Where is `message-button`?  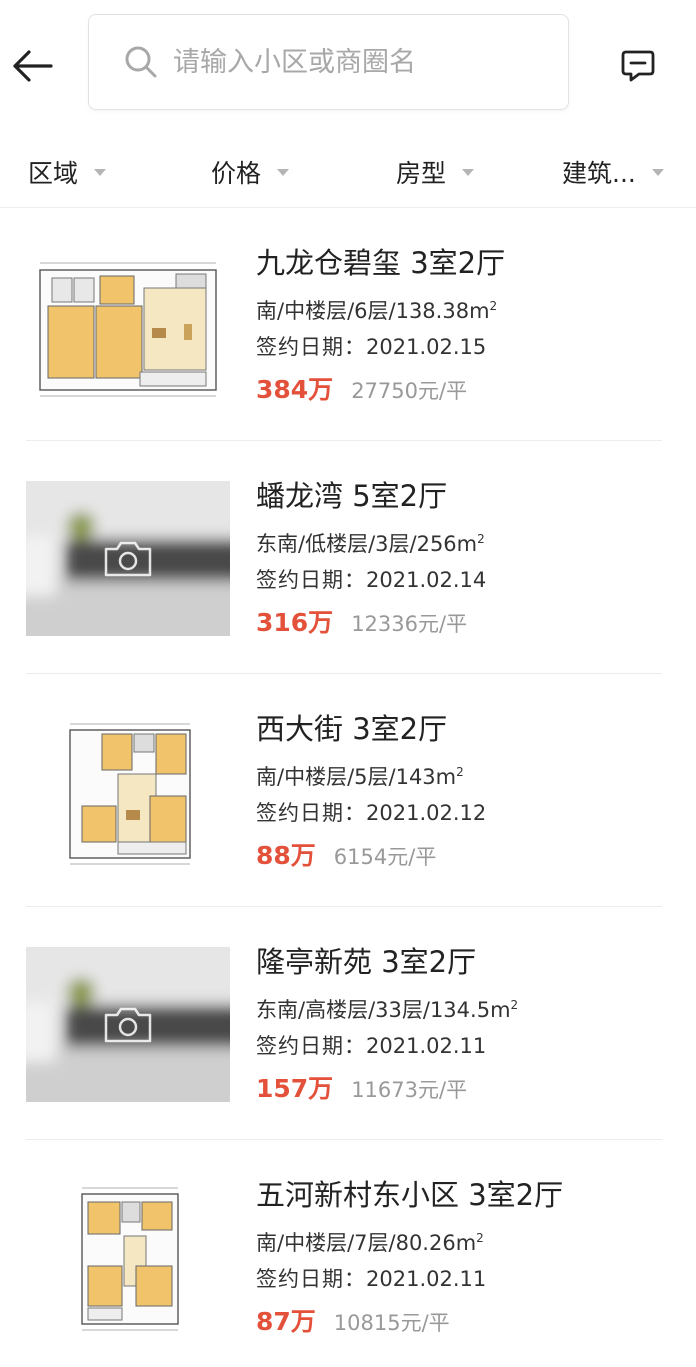
message-button is located at coordinates (638, 66).